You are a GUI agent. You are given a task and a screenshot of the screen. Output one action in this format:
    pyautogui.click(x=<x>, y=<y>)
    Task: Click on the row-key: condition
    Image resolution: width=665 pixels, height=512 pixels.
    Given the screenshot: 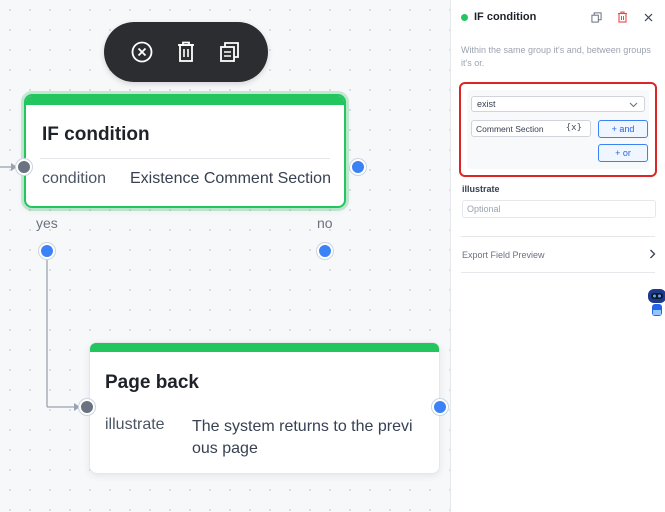 What is the action you would take?
    pyautogui.click(x=74, y=178)
    